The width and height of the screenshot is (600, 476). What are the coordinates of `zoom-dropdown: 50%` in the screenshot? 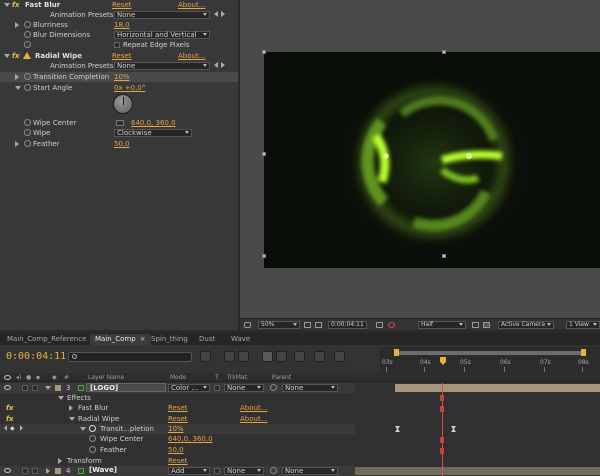 It's located at (279, 325).